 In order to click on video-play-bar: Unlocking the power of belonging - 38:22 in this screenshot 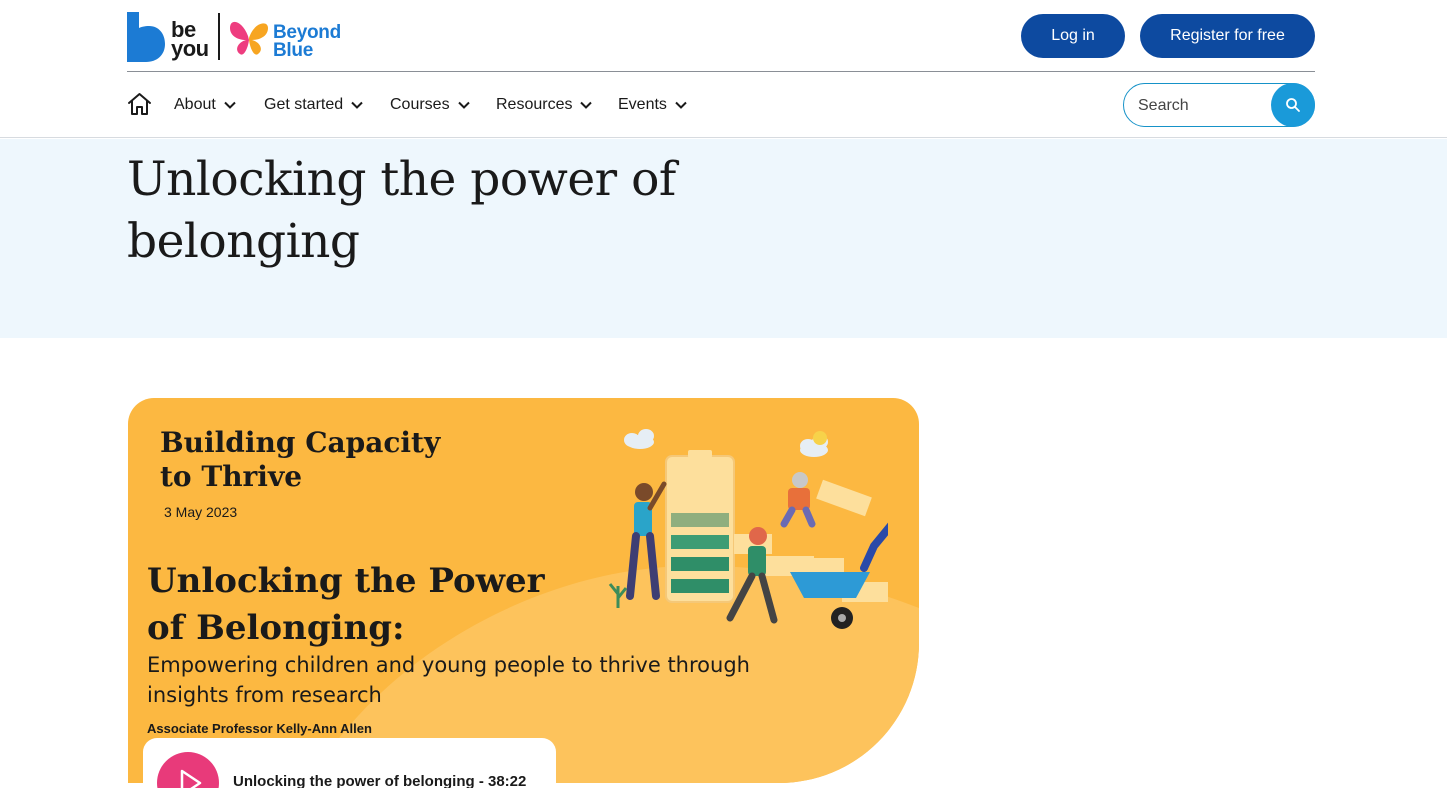, I will do `click(349, 763)`.